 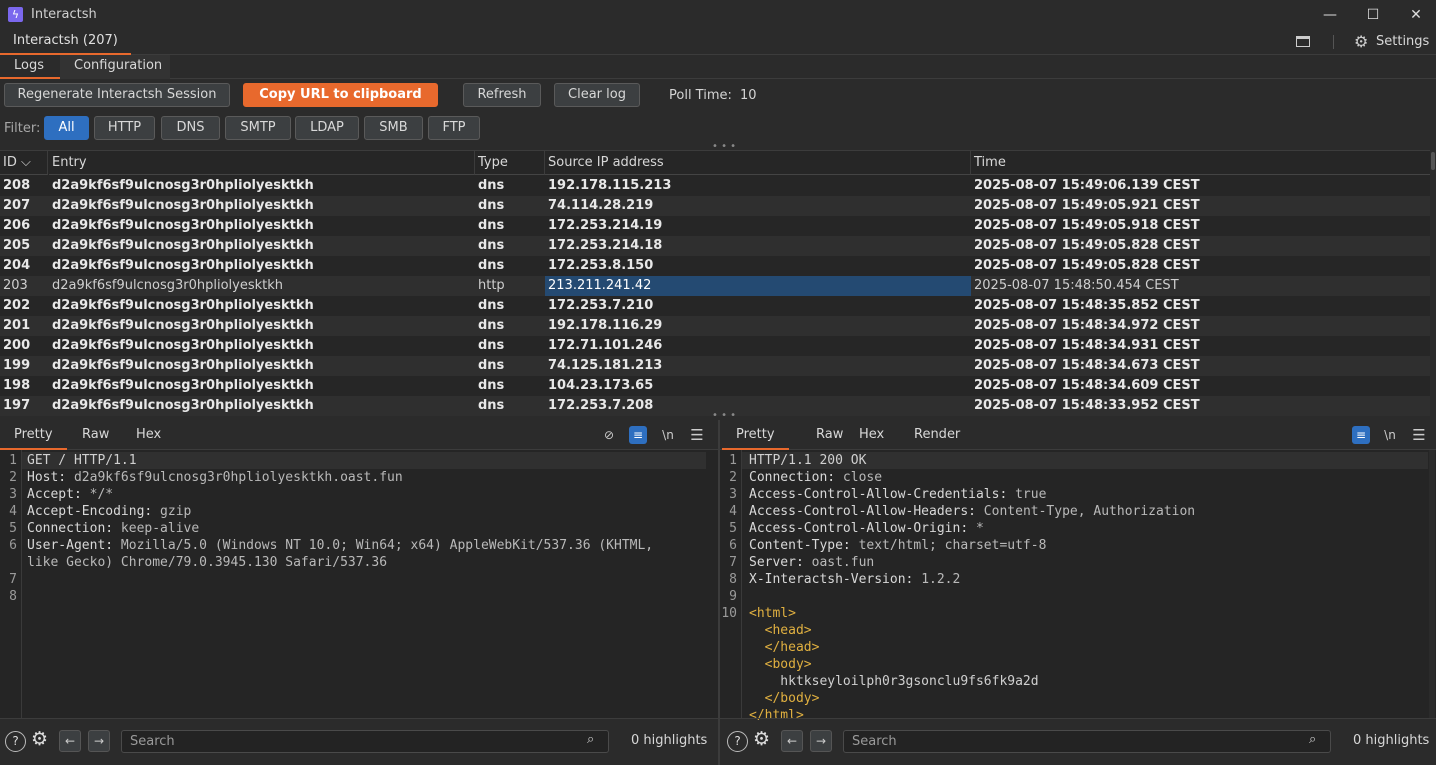 I want to click on table-scrollbar-thumb, so click(x=1433, y=161).